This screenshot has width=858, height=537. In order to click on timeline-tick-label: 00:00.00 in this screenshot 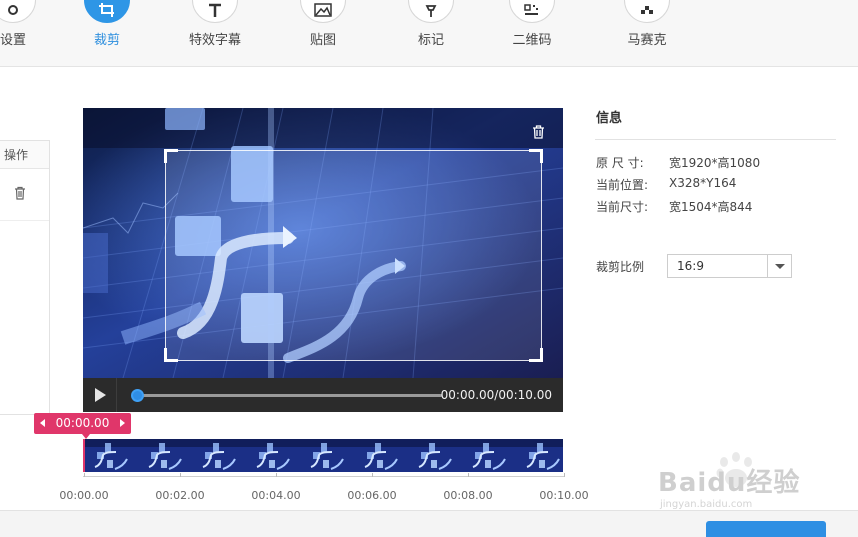, I will do `click(84, 495)`.